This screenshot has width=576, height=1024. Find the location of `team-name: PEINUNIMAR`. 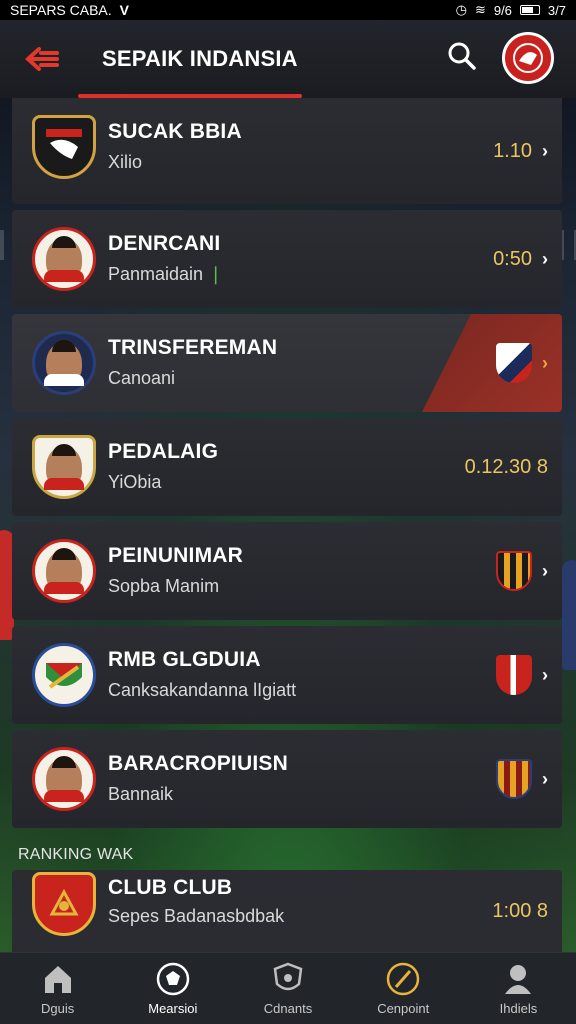

team-name: PEINUNIMAR is located at coordinates (176, 555).